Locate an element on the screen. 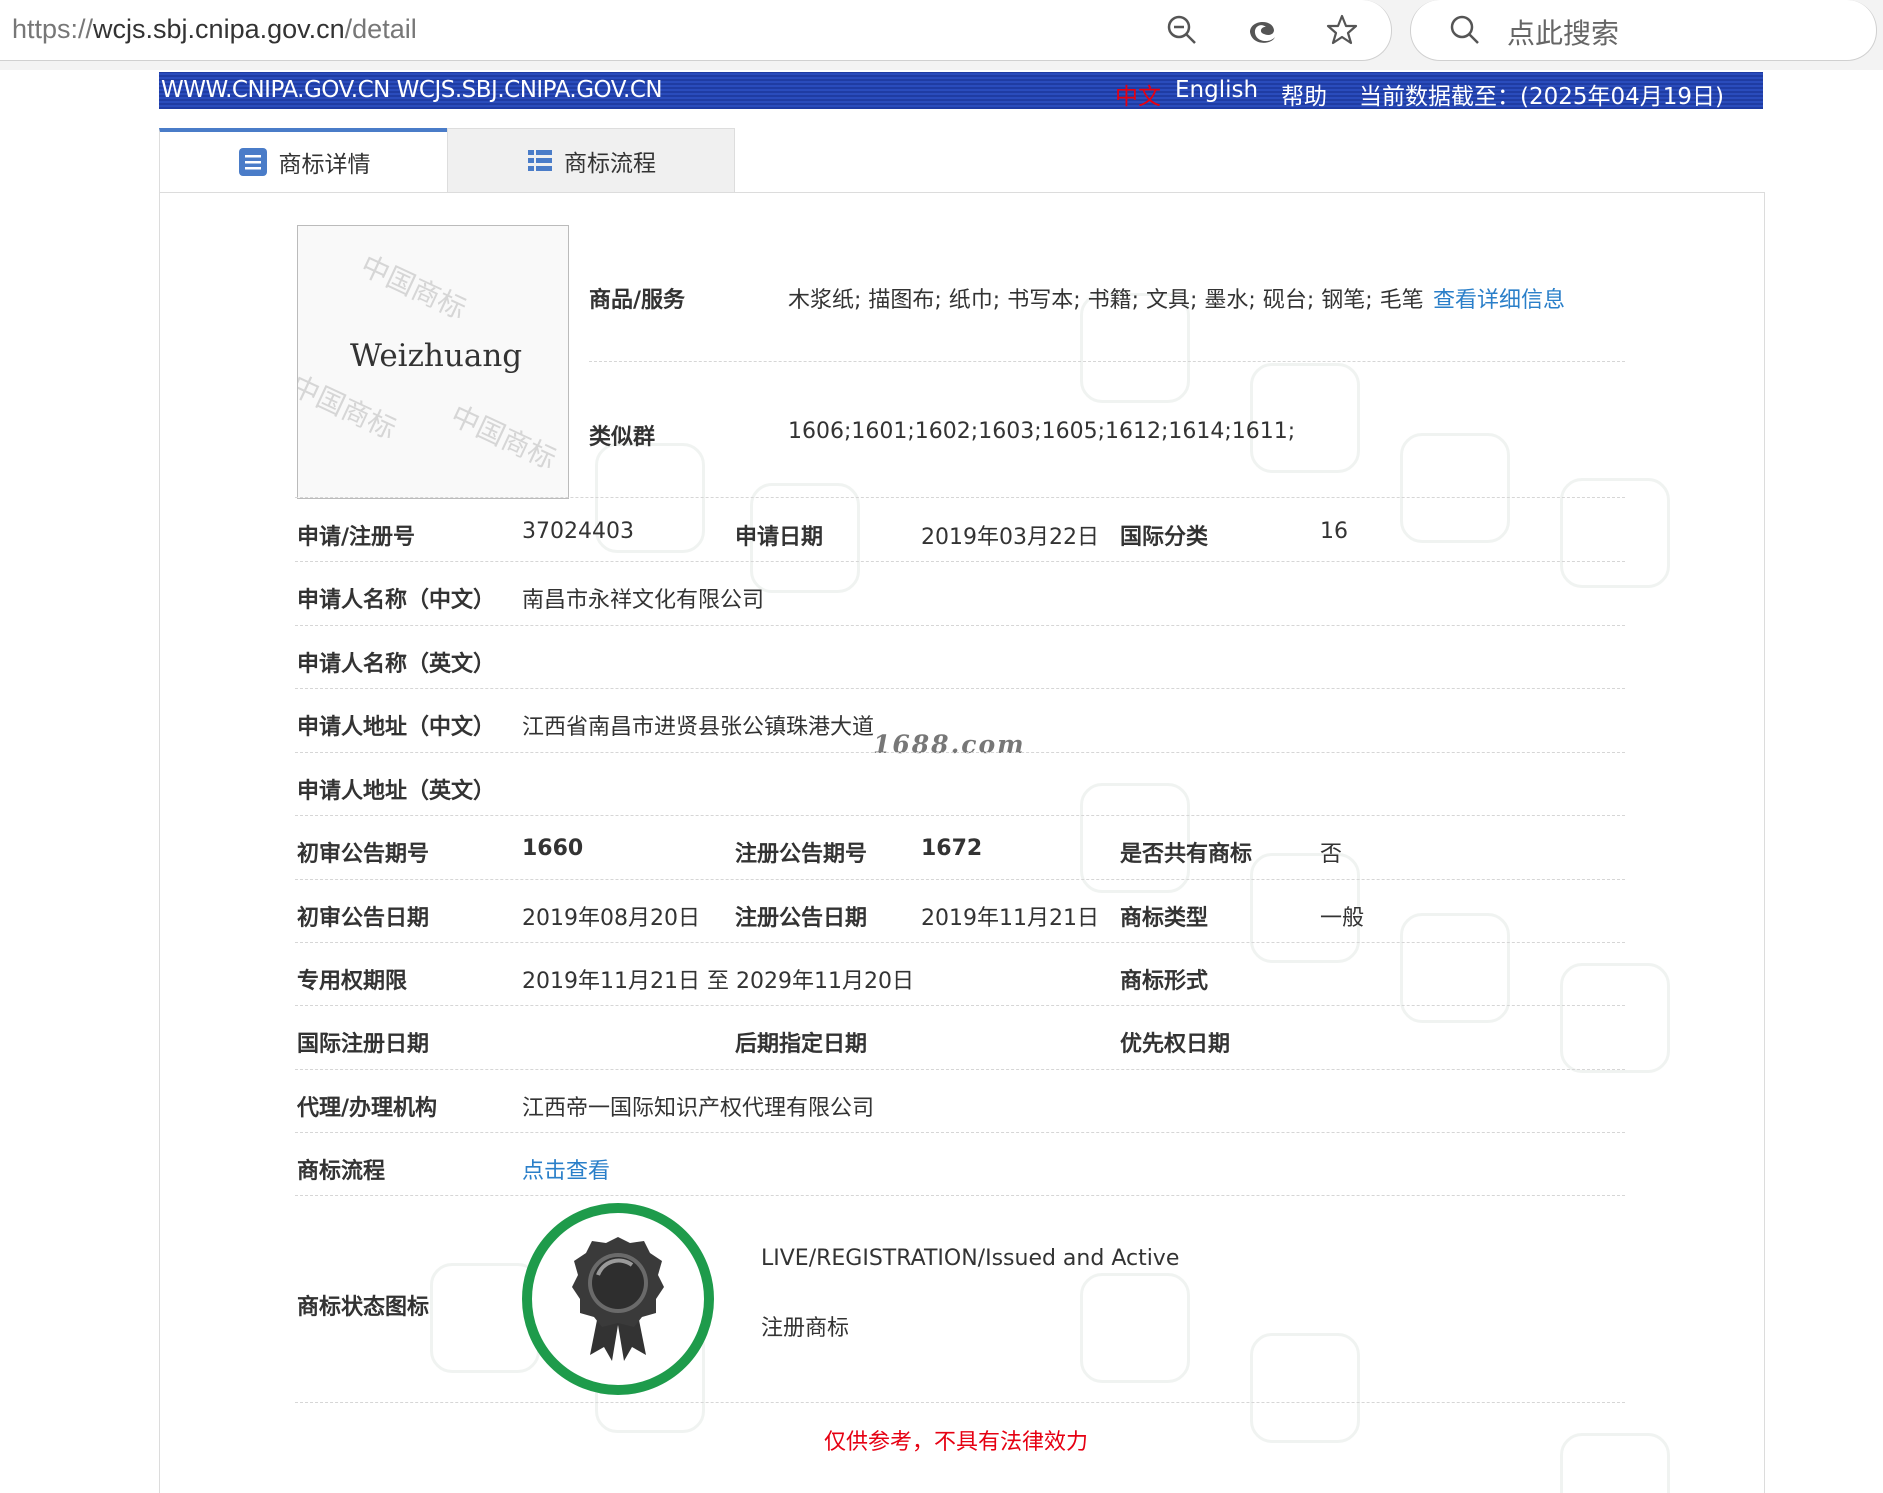 This screenshot has width=1883, height=1493. later-date-label: 后期指定日期 is located at coordinates (801, 1044).